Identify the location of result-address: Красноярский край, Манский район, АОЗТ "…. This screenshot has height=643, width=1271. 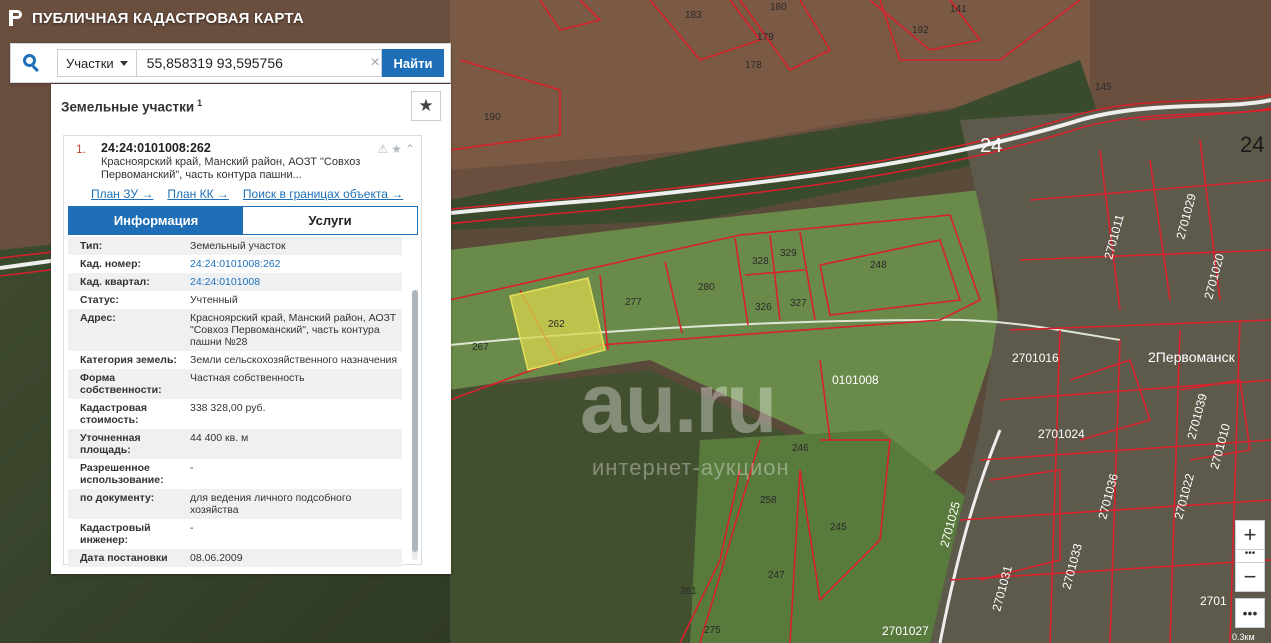
(231, 168).